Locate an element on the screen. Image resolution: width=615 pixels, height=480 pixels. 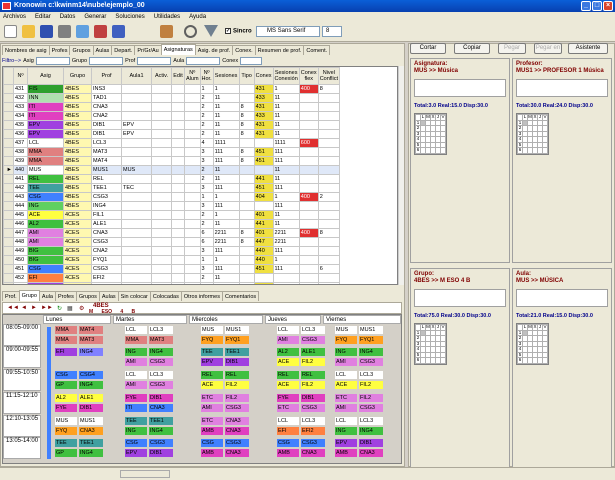
cell-nivel: 6 is located at coordinates (329, 269).